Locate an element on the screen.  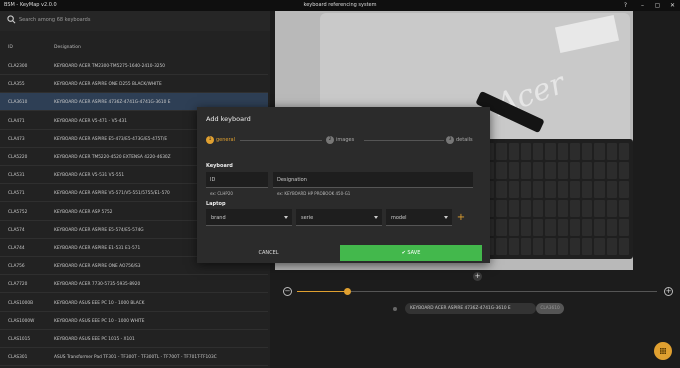
row-designation: KEYBOARD ACER ASPIRE E5-574/E5-574G is located at coordinates (99, 230).